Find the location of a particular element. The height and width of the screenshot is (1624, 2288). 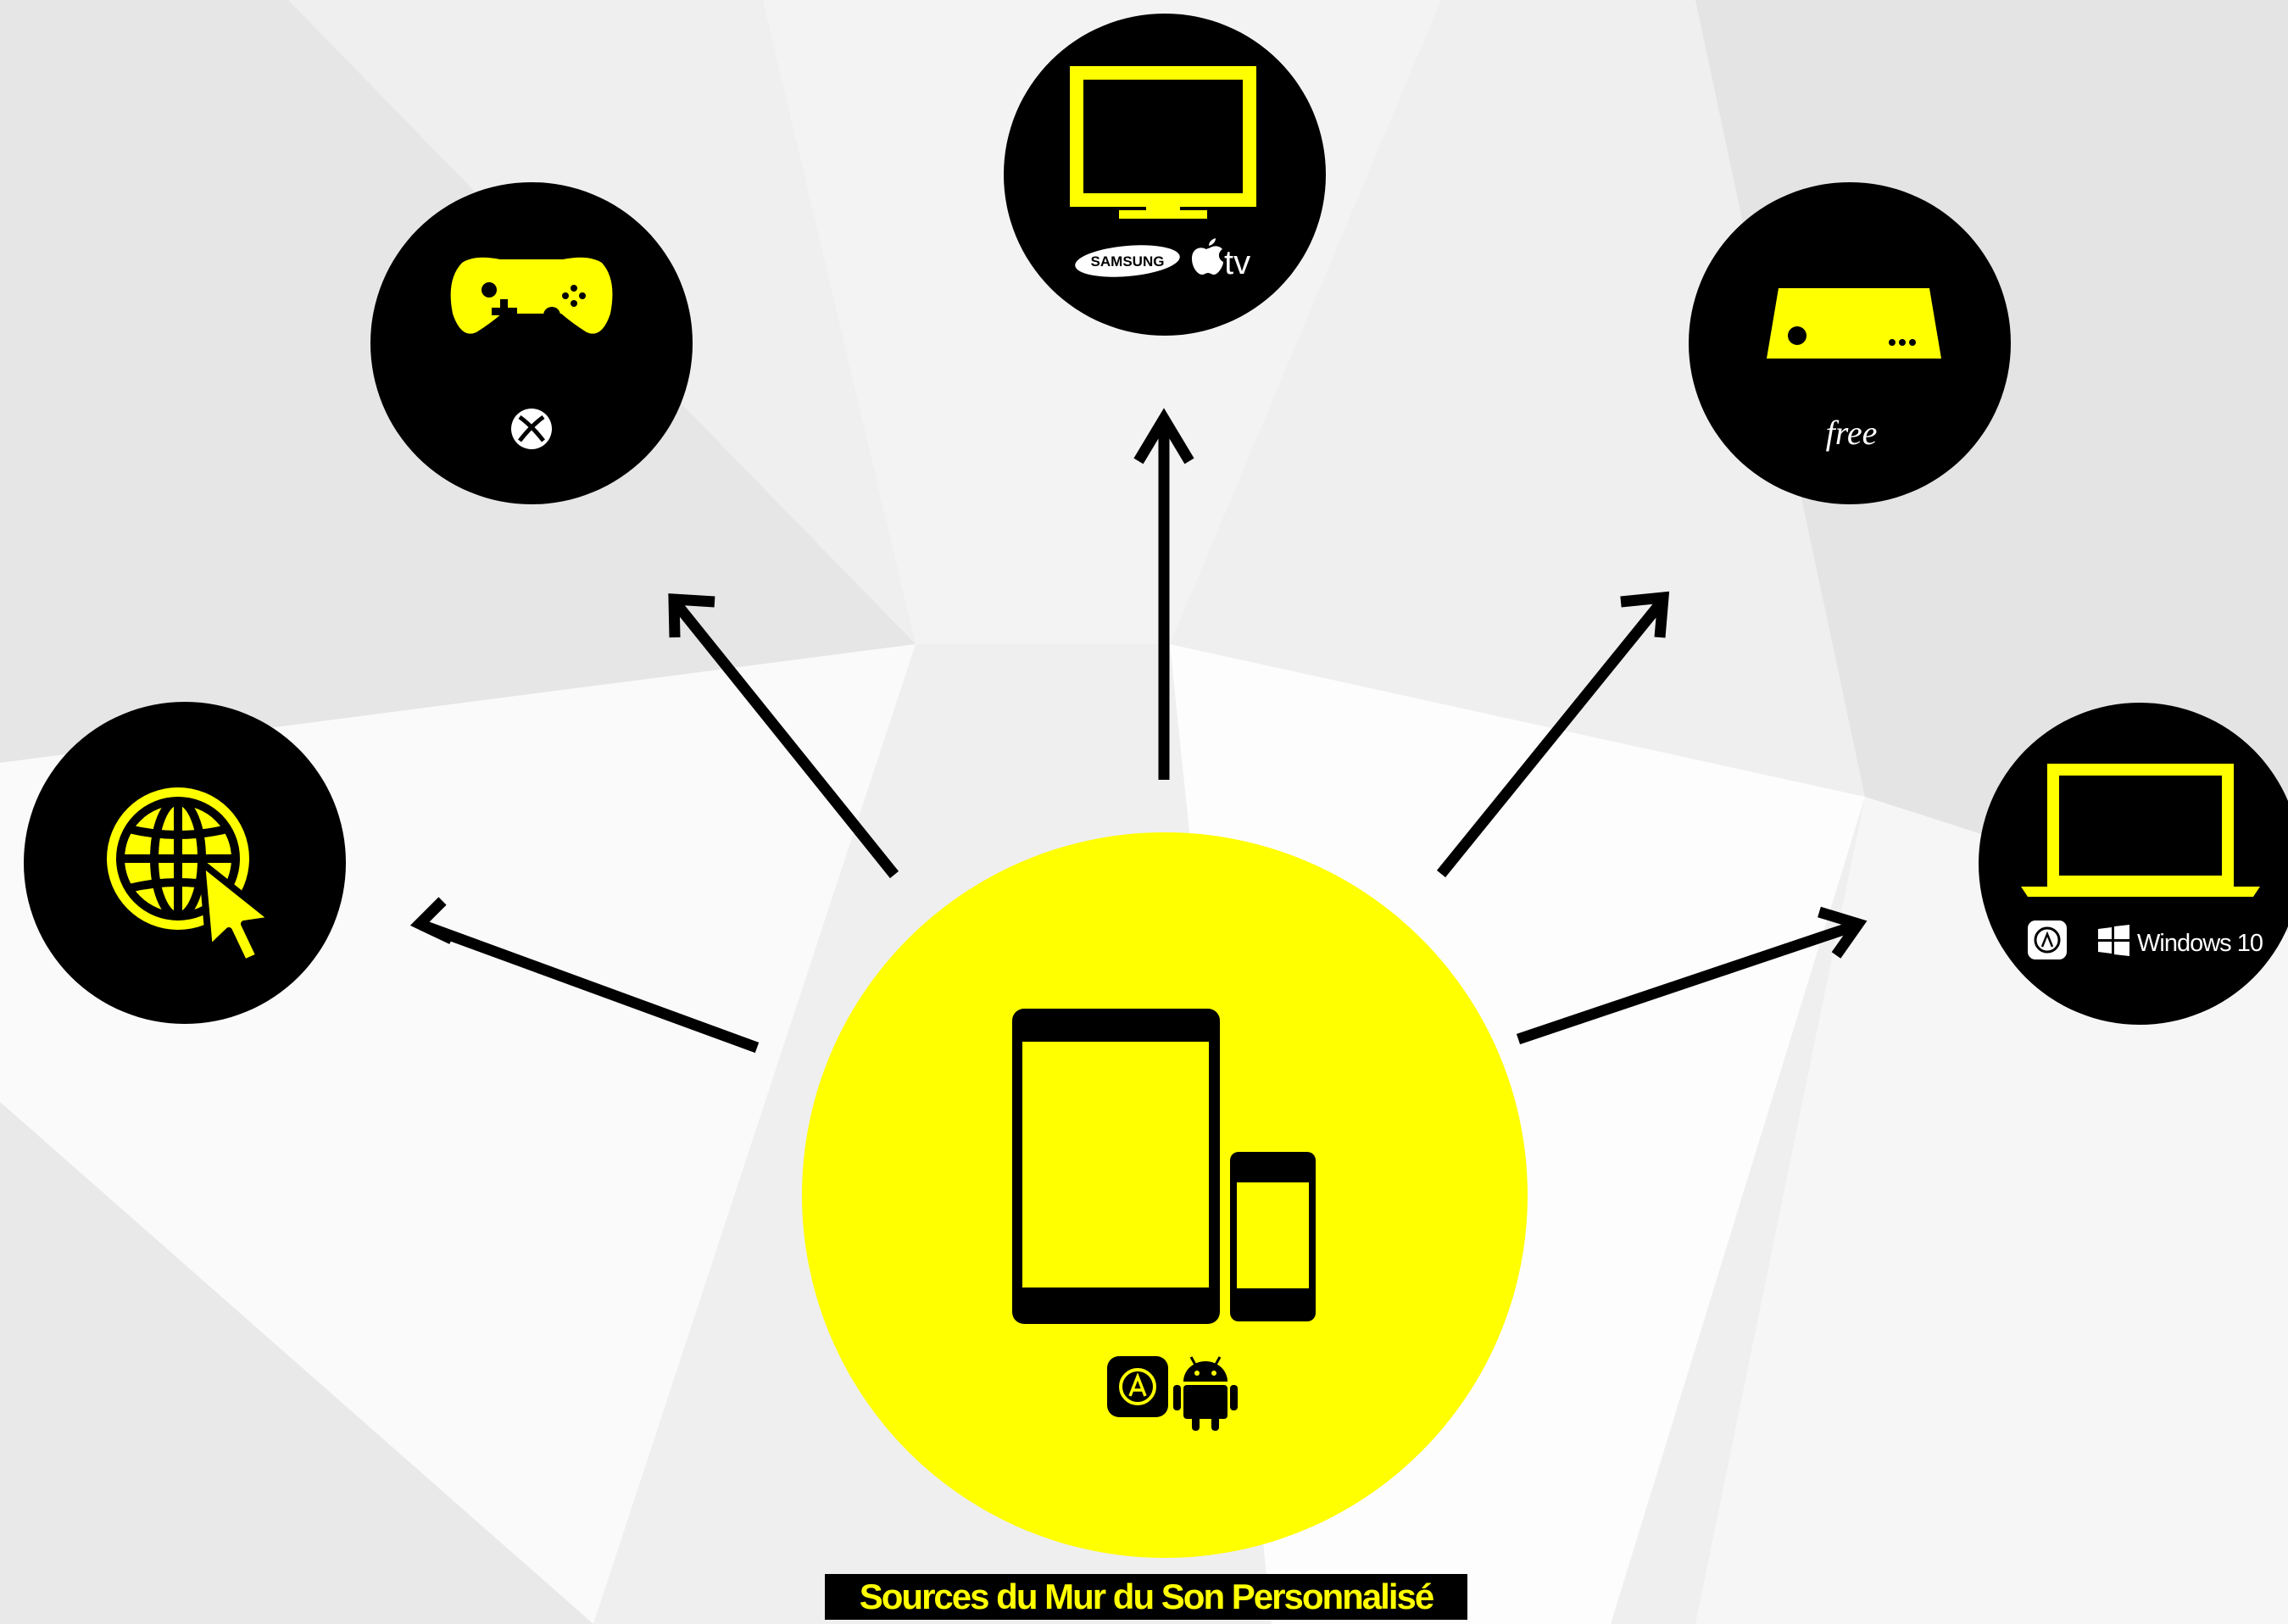

arrow-to-console is located at coordinates (783, 736).